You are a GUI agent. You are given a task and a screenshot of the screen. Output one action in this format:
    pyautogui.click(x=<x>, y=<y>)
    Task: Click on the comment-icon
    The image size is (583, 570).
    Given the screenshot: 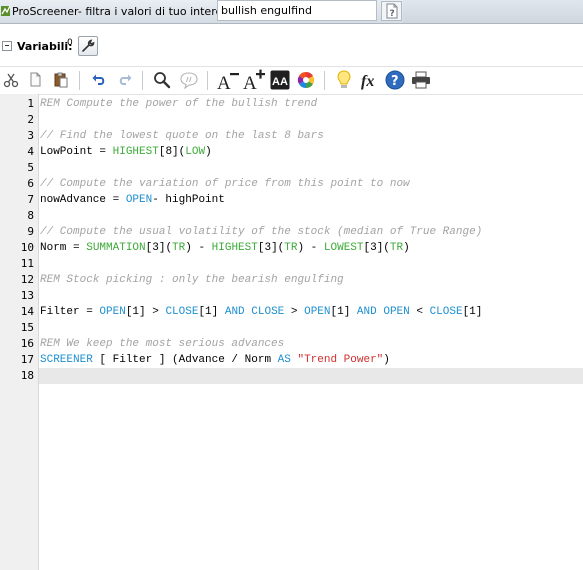 What is the action you would take?
    pyautogui.click(x=189, y=80)
    